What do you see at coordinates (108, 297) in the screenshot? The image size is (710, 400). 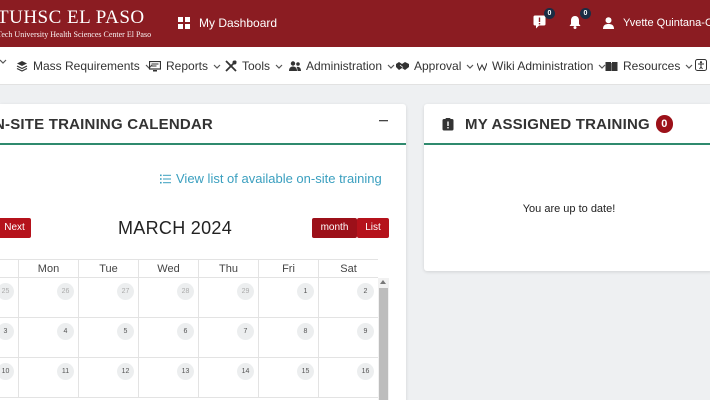 I see `calendar-day-cell: 27` at bounding box center [108, 297].